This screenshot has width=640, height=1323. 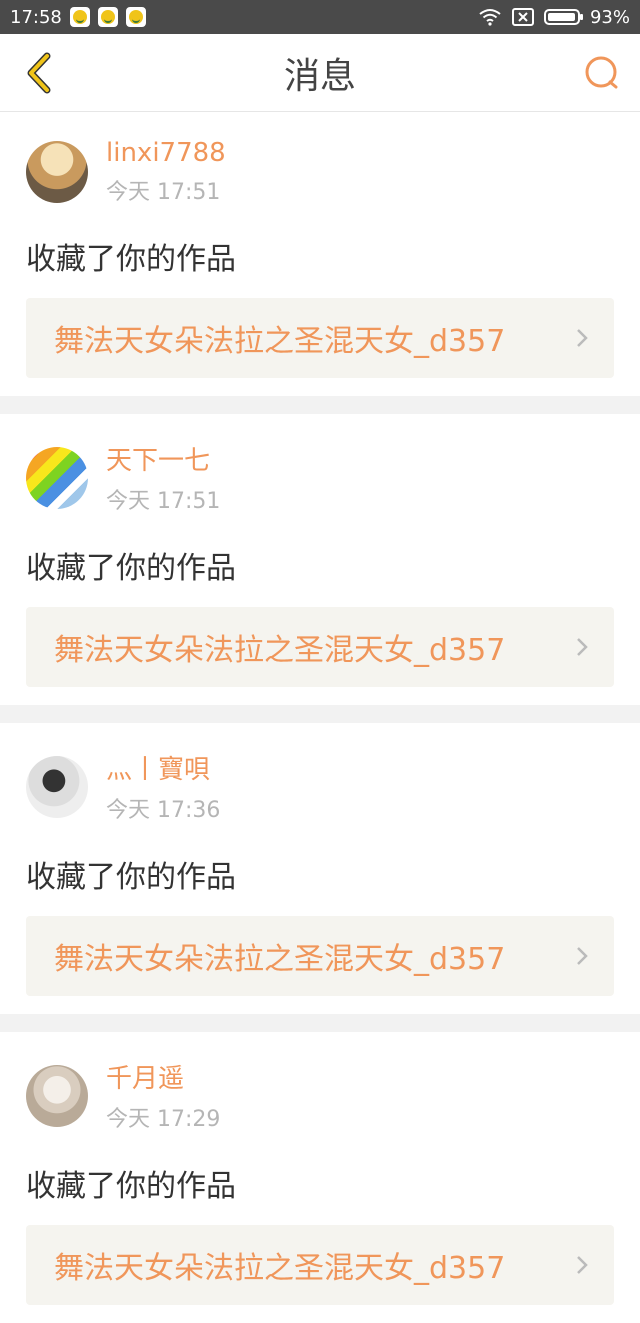 I want to click on battery-icon, so click(x=563, y=17).